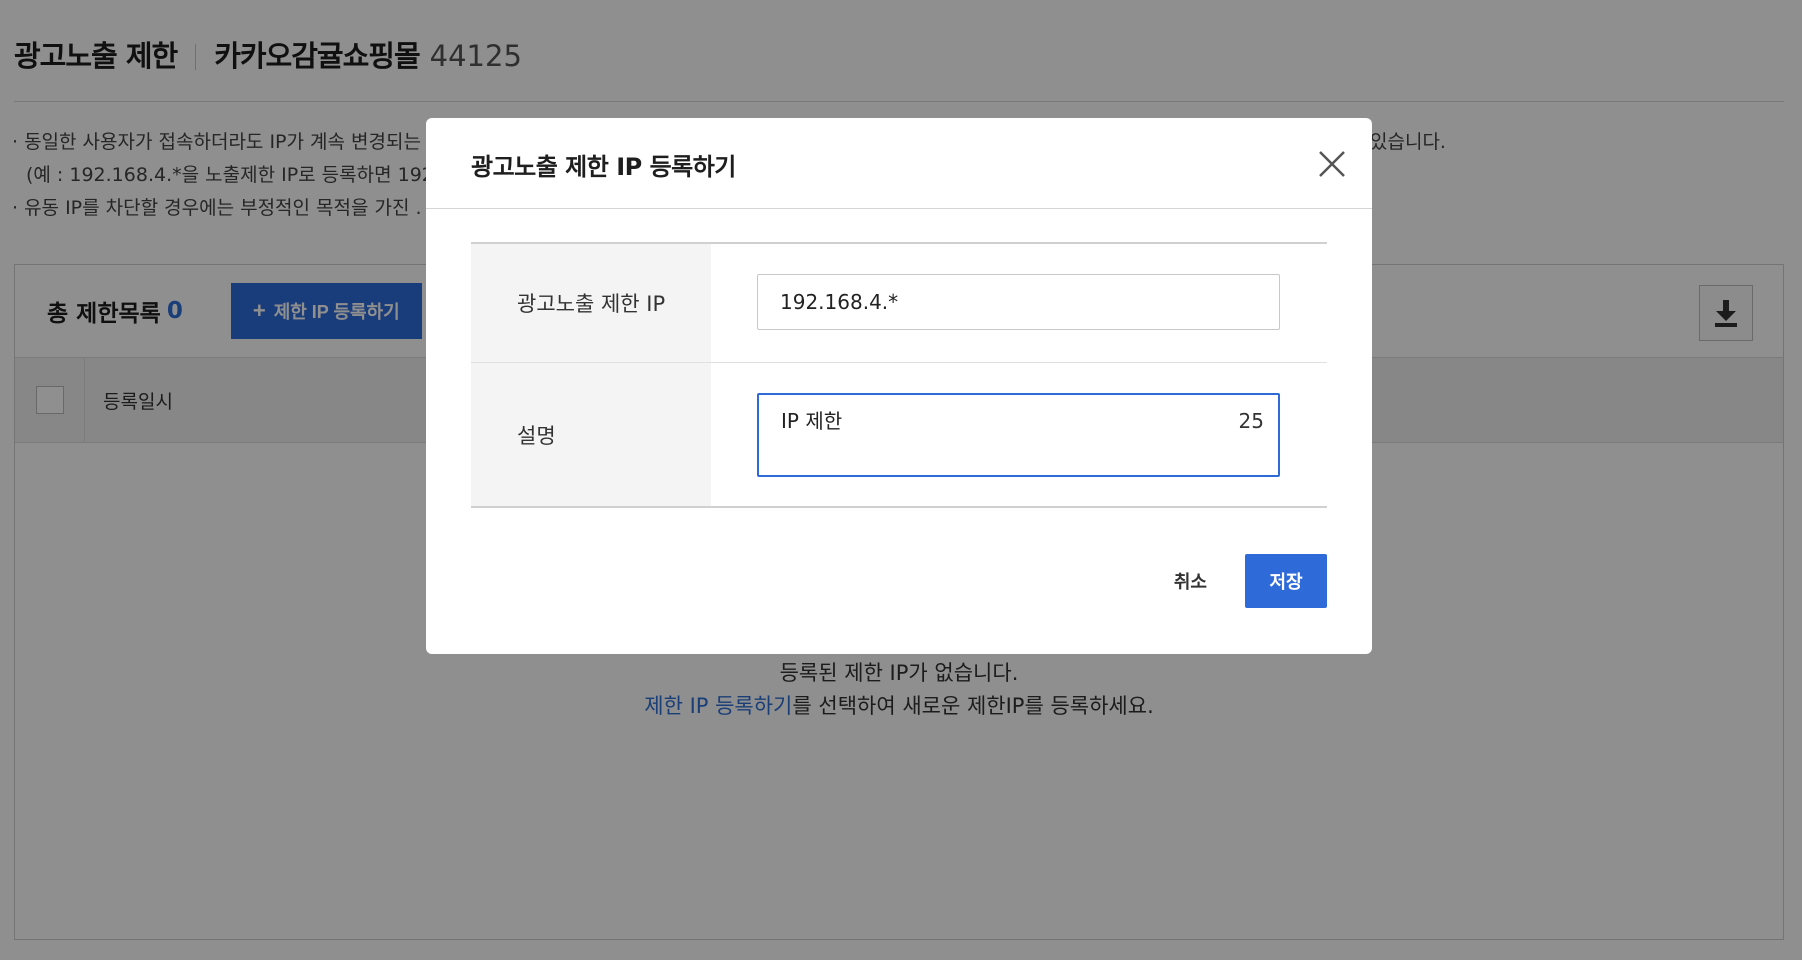 The image size is (1802, 960). I want to click on dialog-form: 광고노출 제한 IP 설명 IP 제한 25, so click(899, 375).